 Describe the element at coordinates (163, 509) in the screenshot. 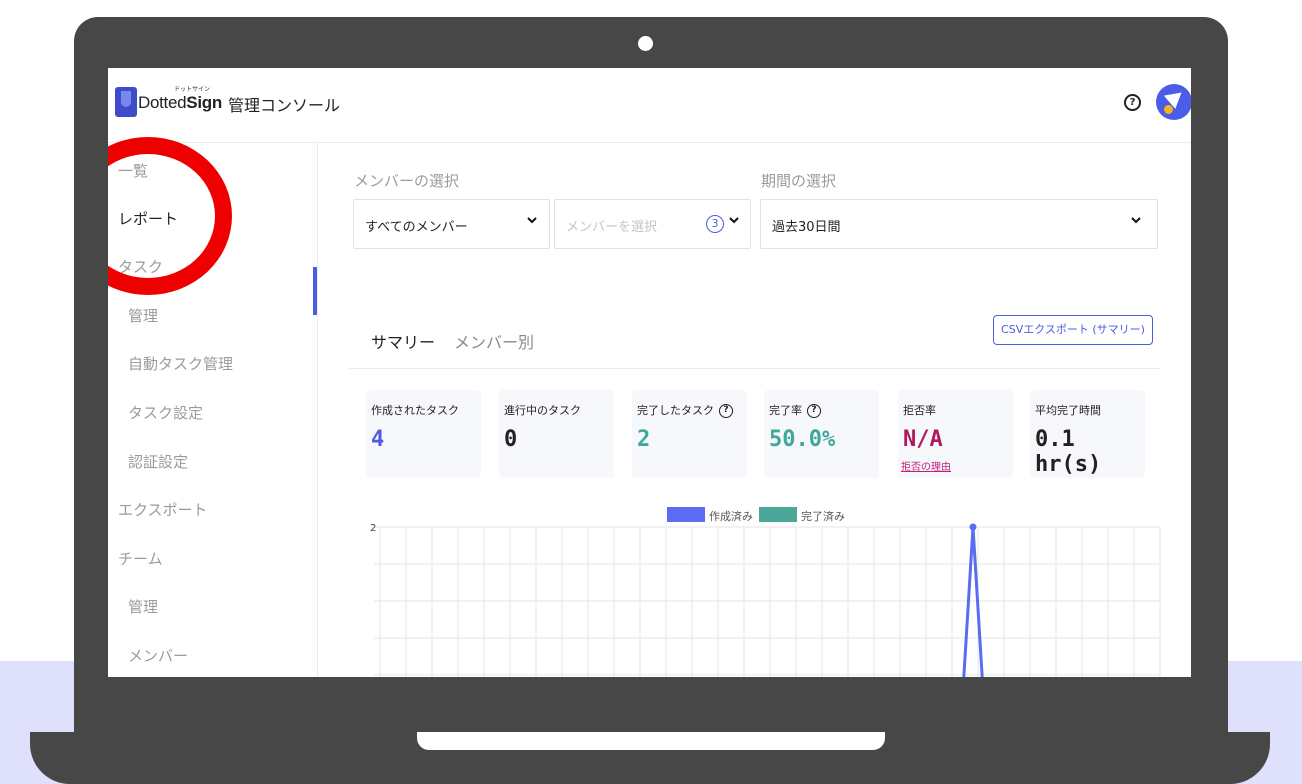

I see `sidebar-item-export: エクスポート` at that location.